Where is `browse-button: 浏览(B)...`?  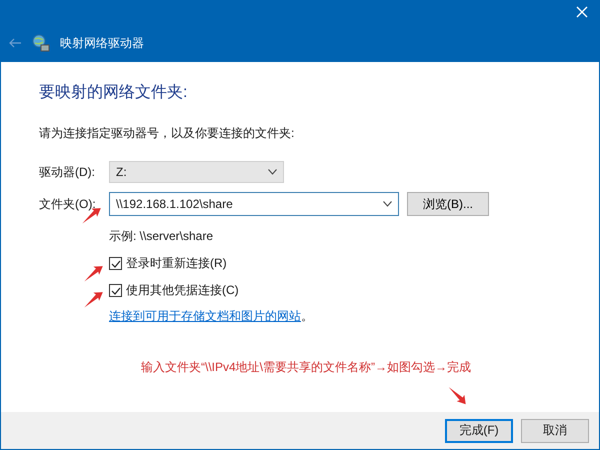 browse-button: 浏览(B)... is located at coordinates (448, 204).